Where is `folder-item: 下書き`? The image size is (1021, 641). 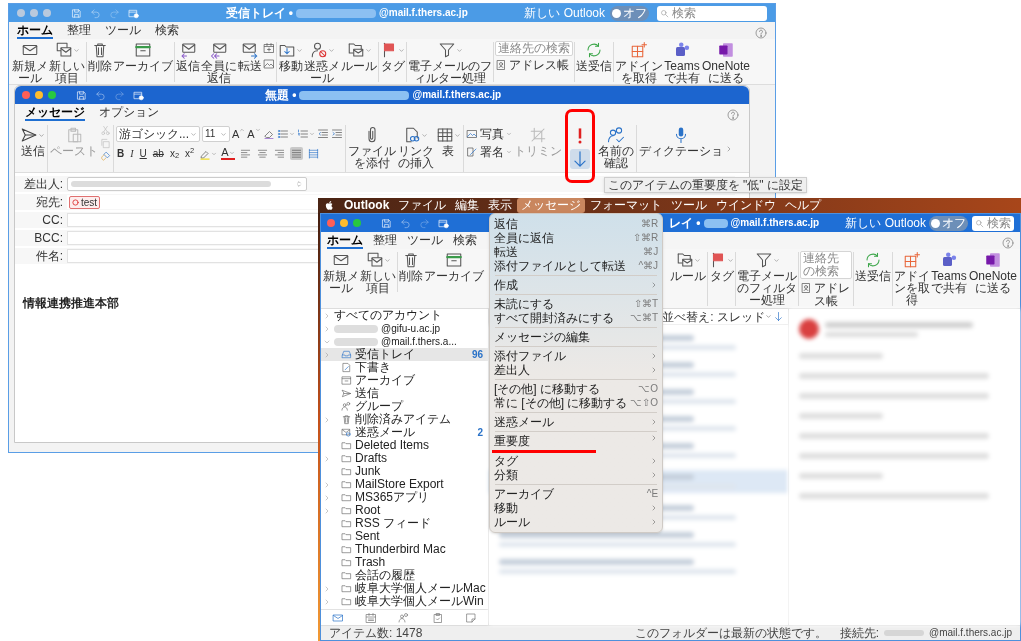 folder-item: 下書き is located at coordinates (404, 367).